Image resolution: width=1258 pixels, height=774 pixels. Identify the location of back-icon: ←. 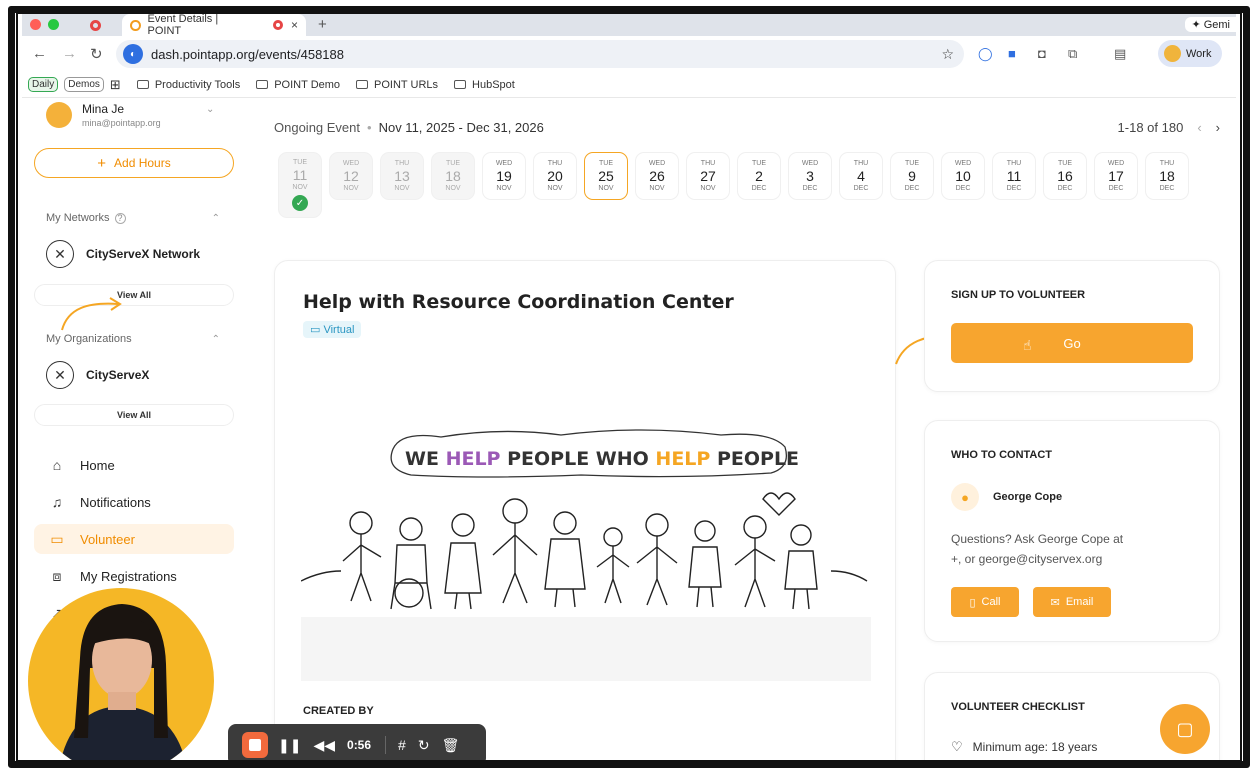
(39, 53).